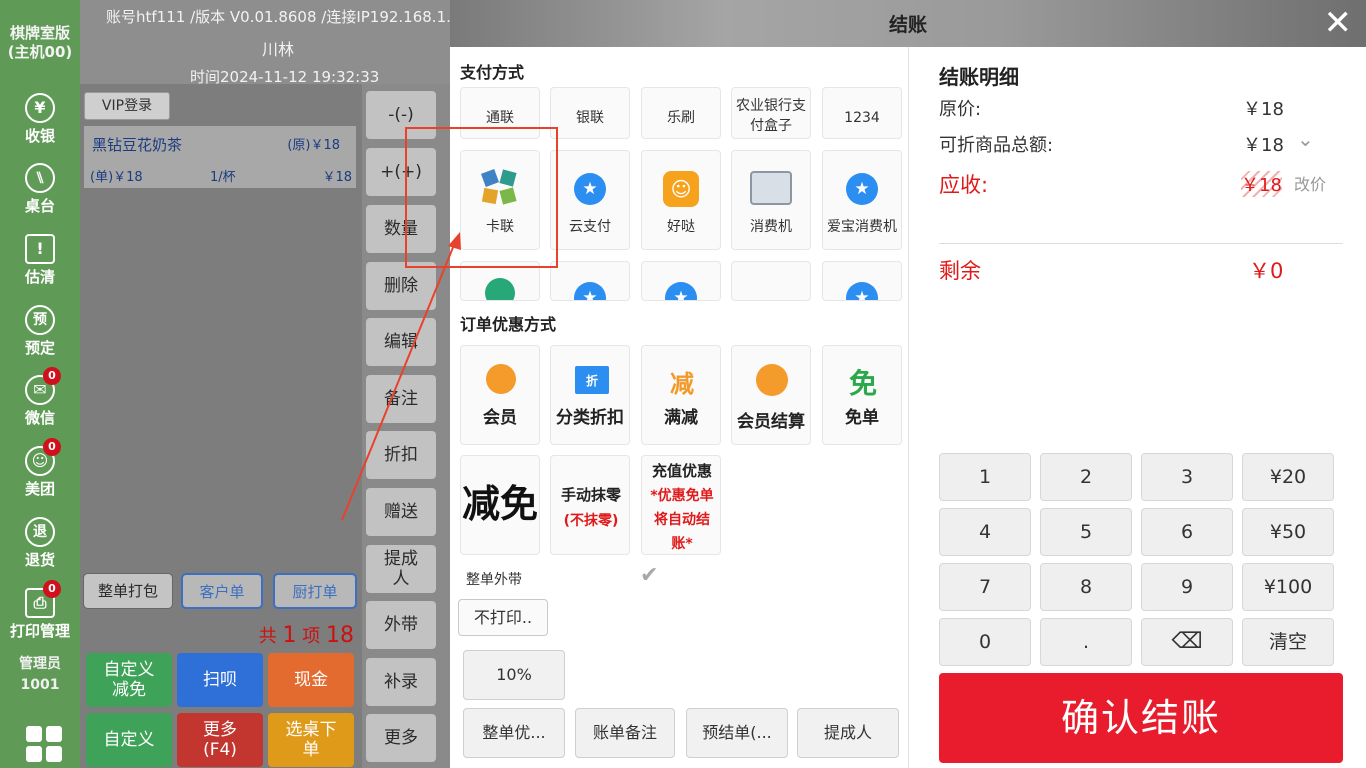 The image size is (1366, 768). Describe the element at coordinates (1310, 183) in the screenshot. I see `change-price-button: 改价` at that location.